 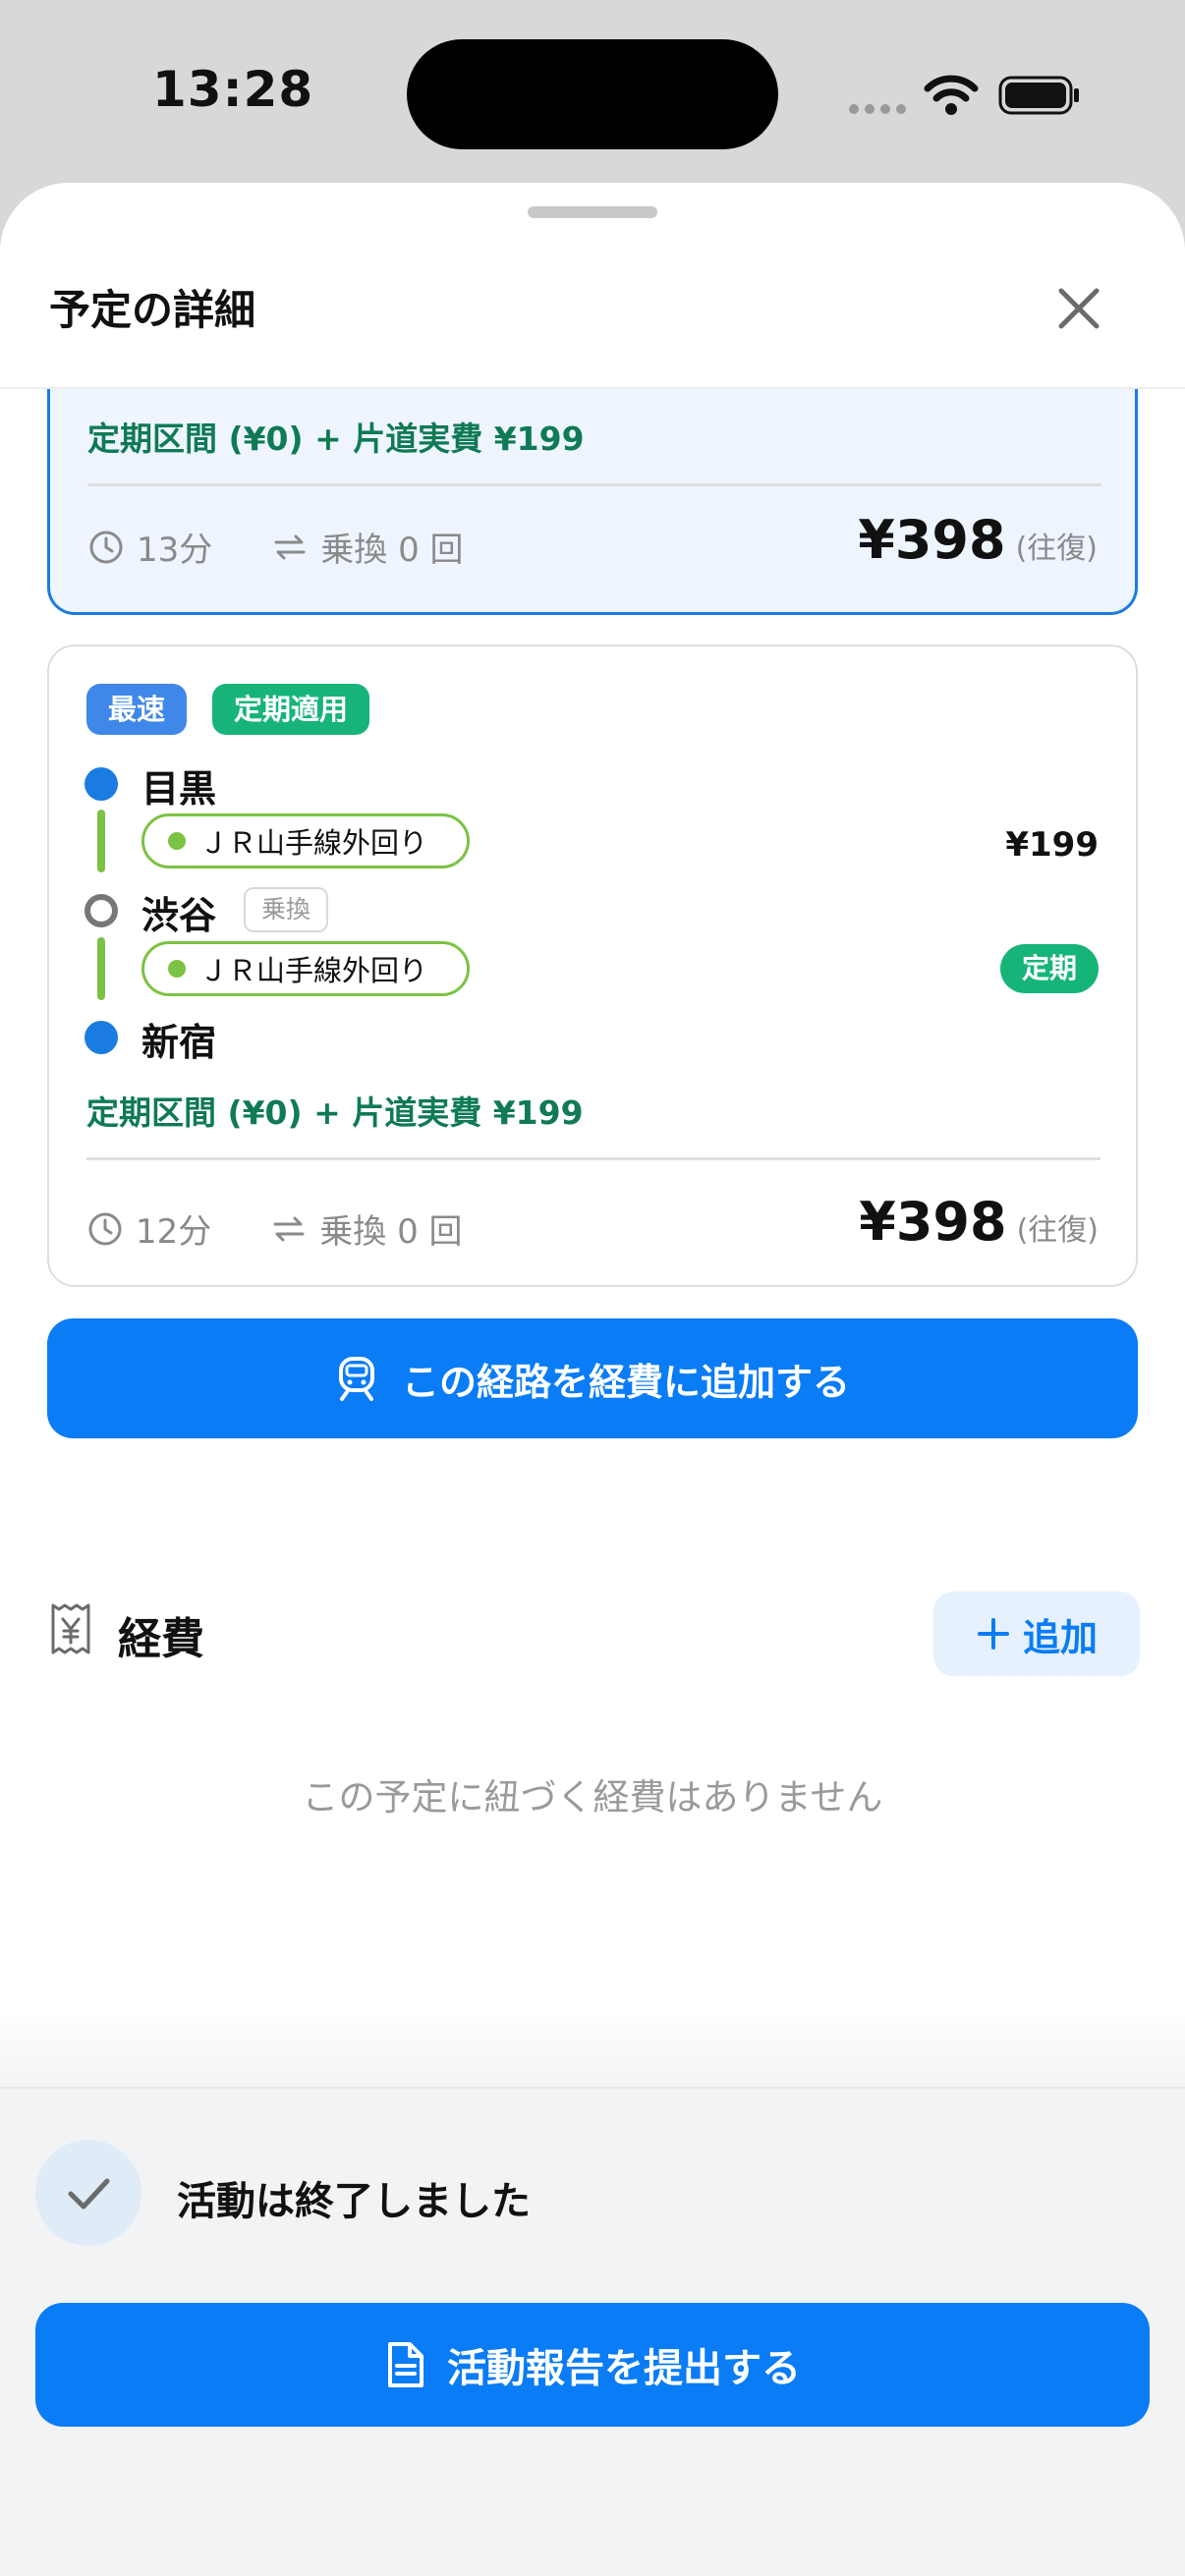 I want to click on activity-done-indicator, so click(x=88, y=2193).